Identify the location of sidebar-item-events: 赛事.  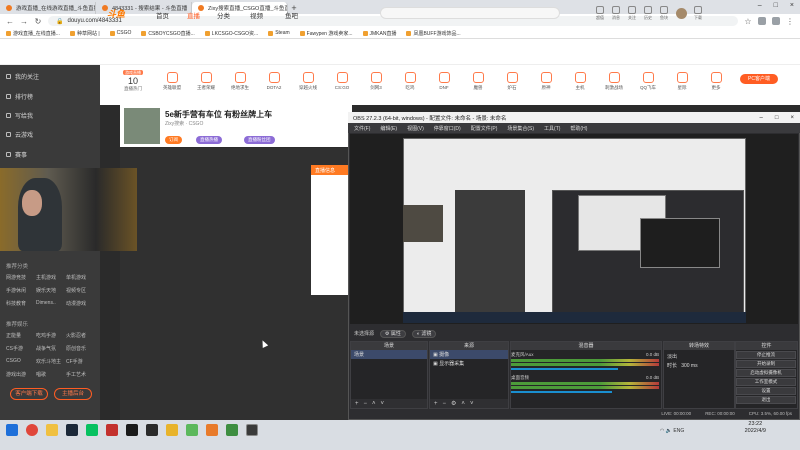
(16, 154).